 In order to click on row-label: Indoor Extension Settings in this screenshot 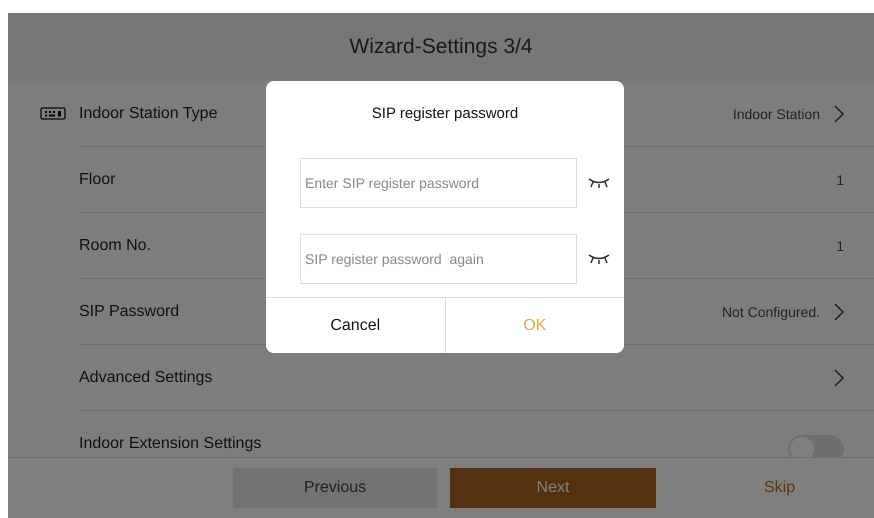, I will do `click(170, 443)`.